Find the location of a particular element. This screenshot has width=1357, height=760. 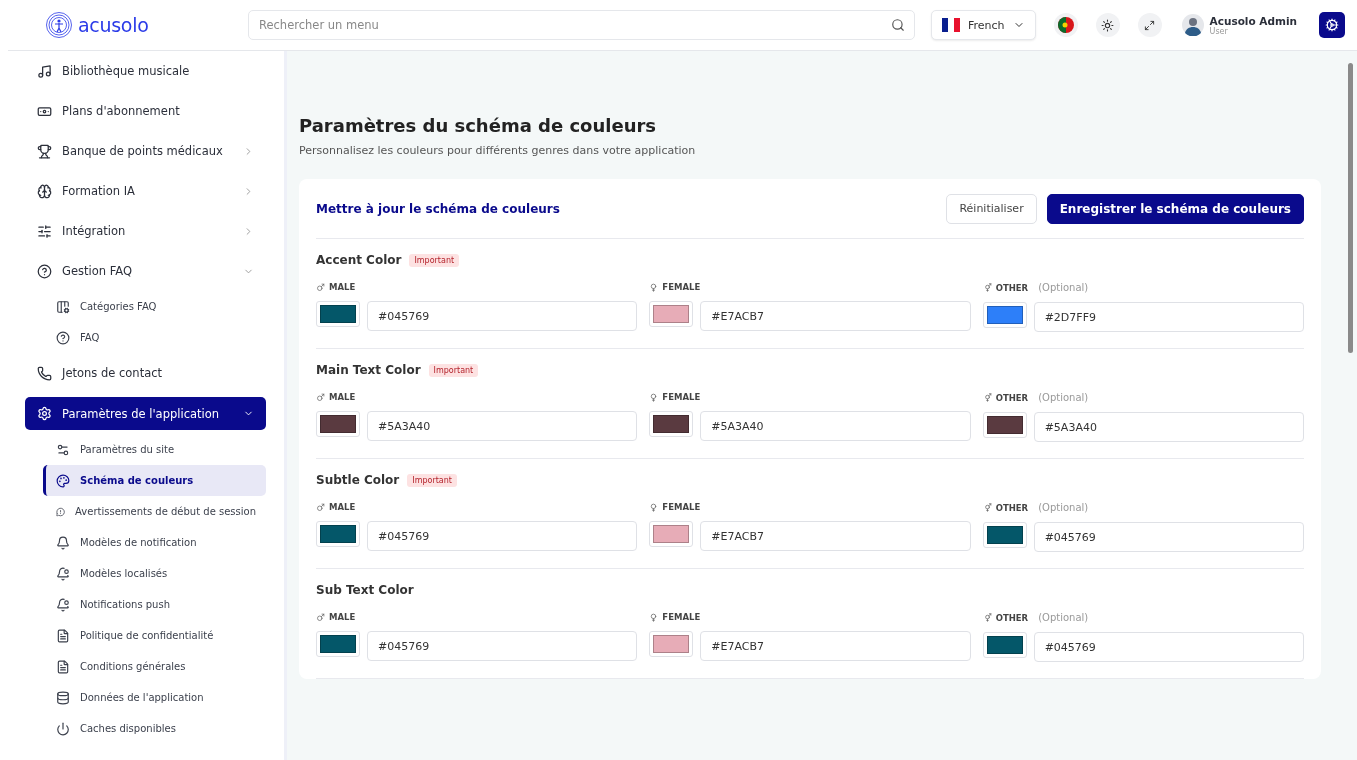

sidebar-subitem: Modèles localisés is located at coordinates (154, 573).